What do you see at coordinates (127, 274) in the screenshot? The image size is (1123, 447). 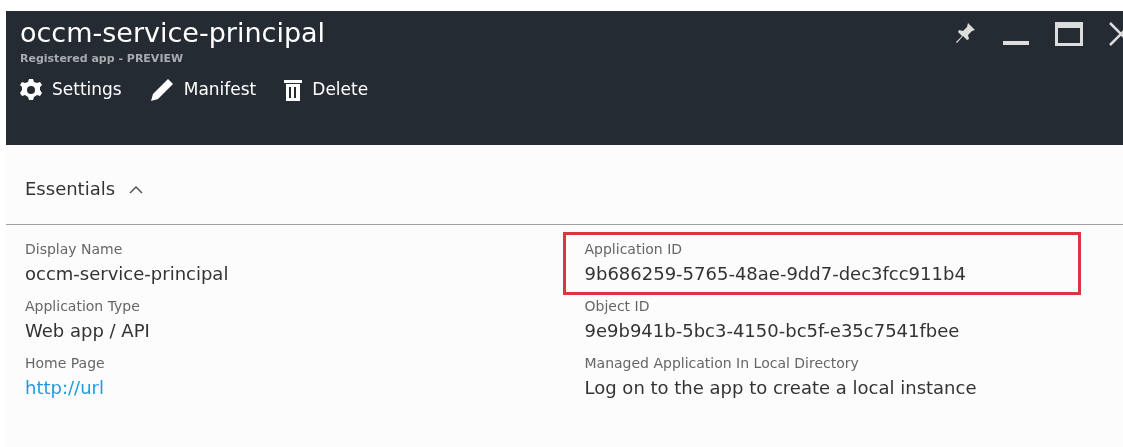 I see `field-value: occm-service-principal` at bounding box center [127, 274].